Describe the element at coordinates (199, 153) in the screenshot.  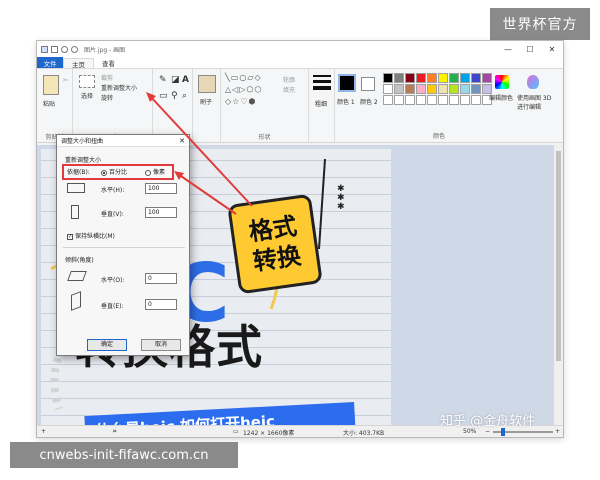
I see `annotation-arrows` at that location.